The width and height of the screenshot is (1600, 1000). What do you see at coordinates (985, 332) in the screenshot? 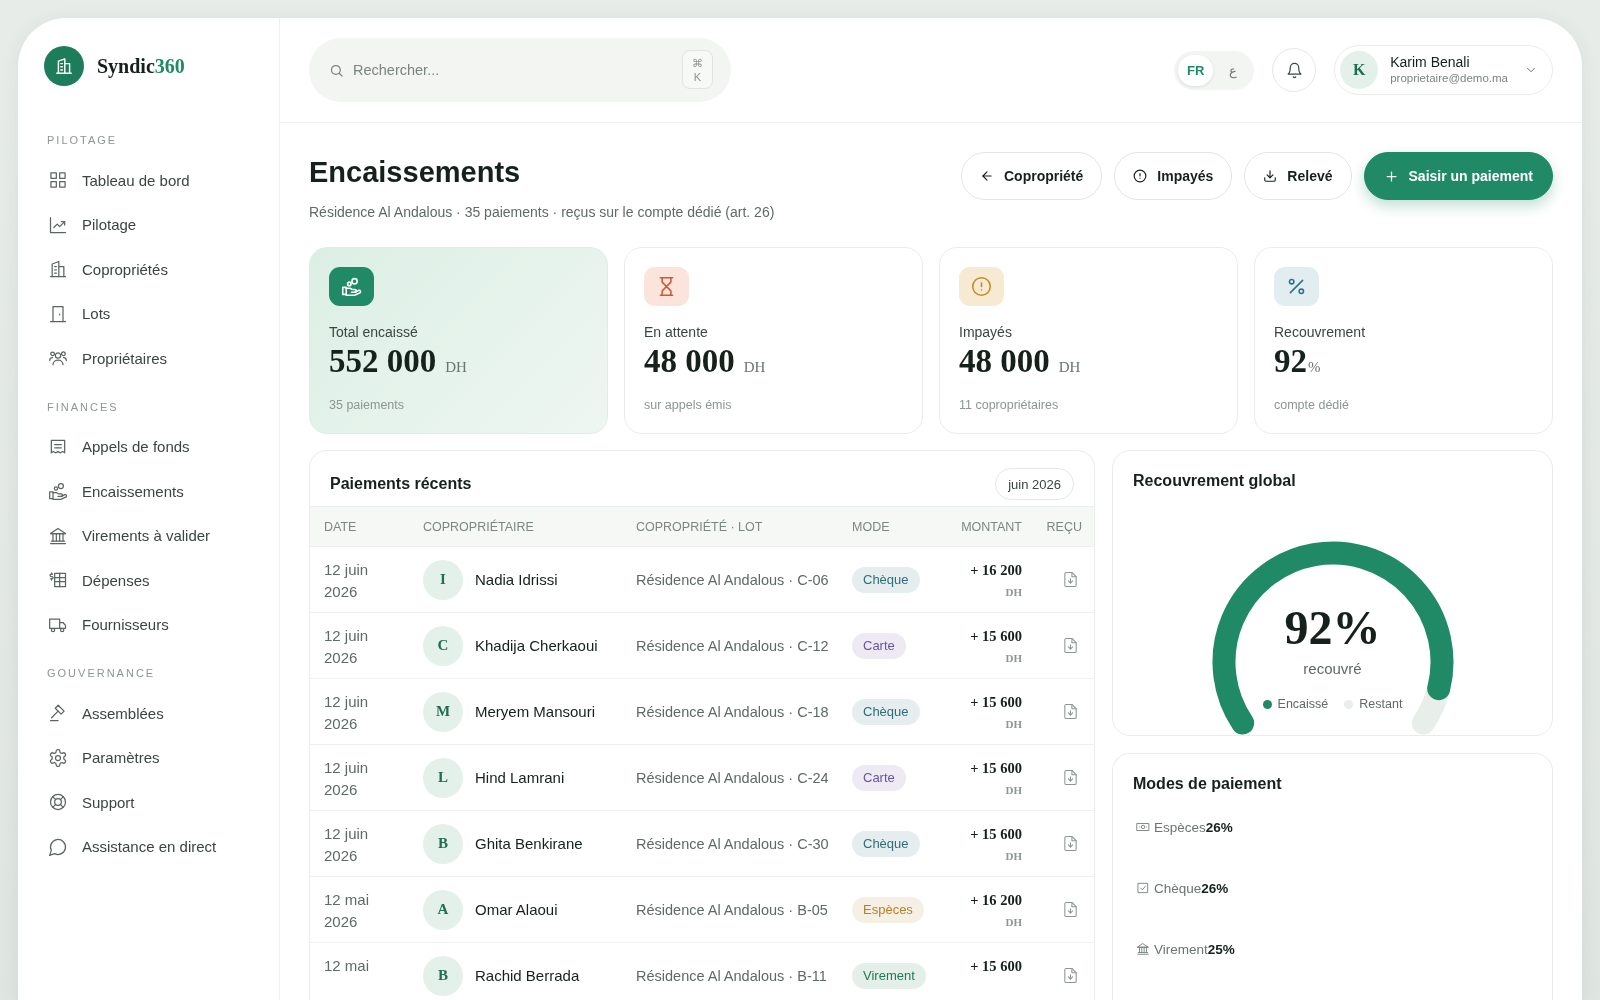
I see `stat-label: Impayés` at bounding box center [985, 332].